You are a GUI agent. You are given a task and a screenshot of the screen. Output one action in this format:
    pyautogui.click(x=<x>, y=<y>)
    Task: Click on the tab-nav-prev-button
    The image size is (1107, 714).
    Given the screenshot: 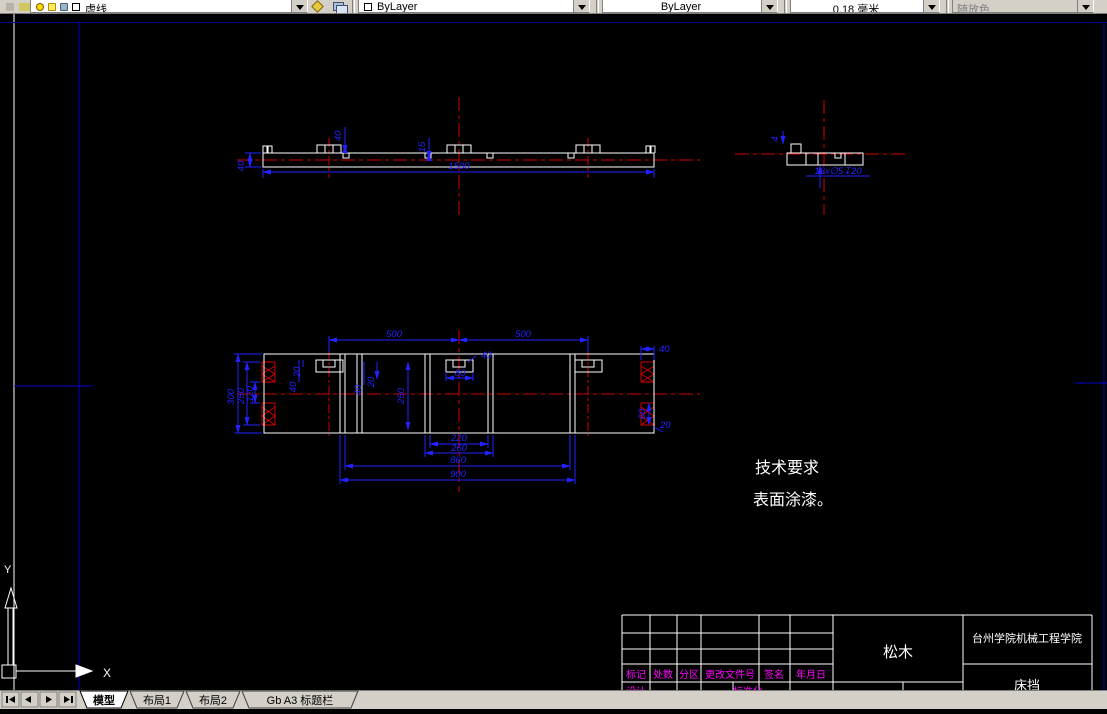 What is the action you would take?
    pyautogui.click(x=29, y=699)
    